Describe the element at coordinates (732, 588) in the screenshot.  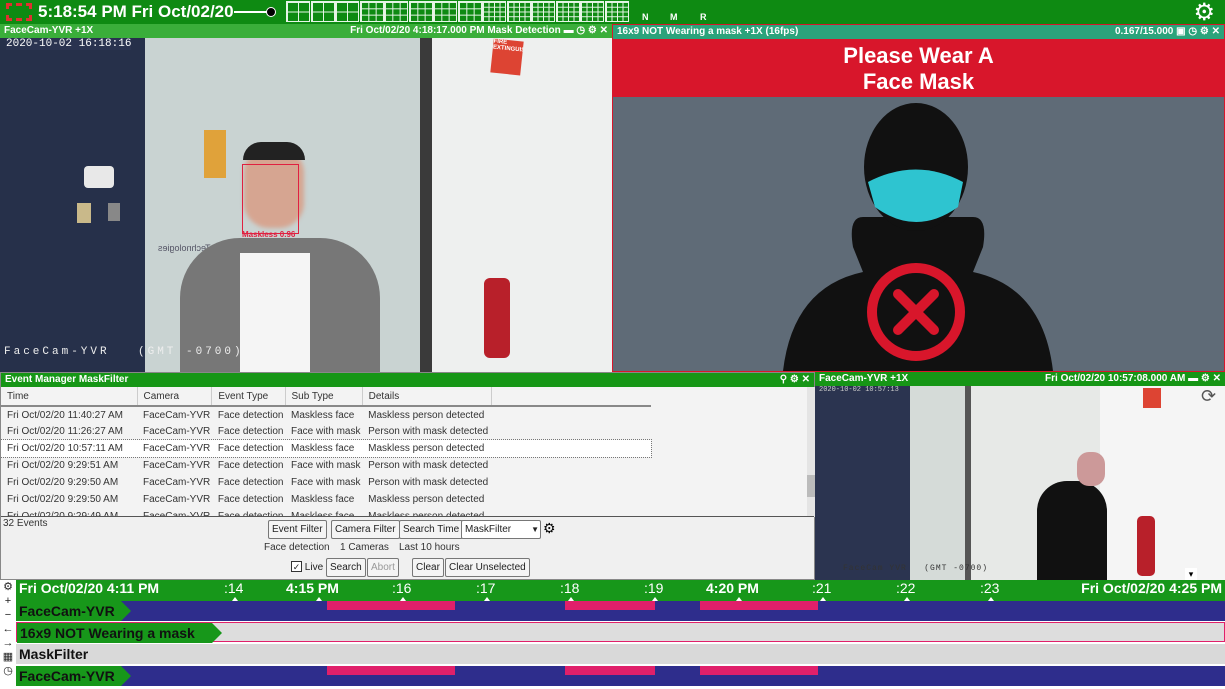
I see `timeline-tick-label: 4:20 PM` at that location.